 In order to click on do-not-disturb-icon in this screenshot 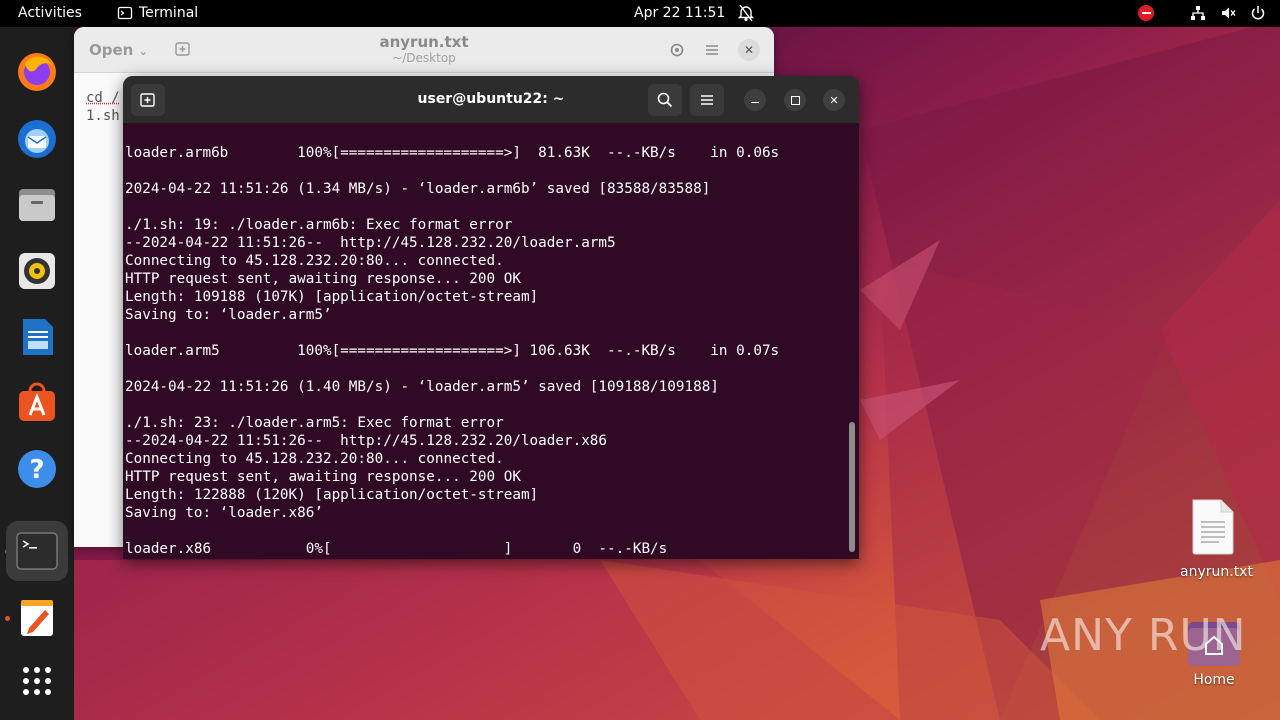, I will do `click(1146, 13)`.